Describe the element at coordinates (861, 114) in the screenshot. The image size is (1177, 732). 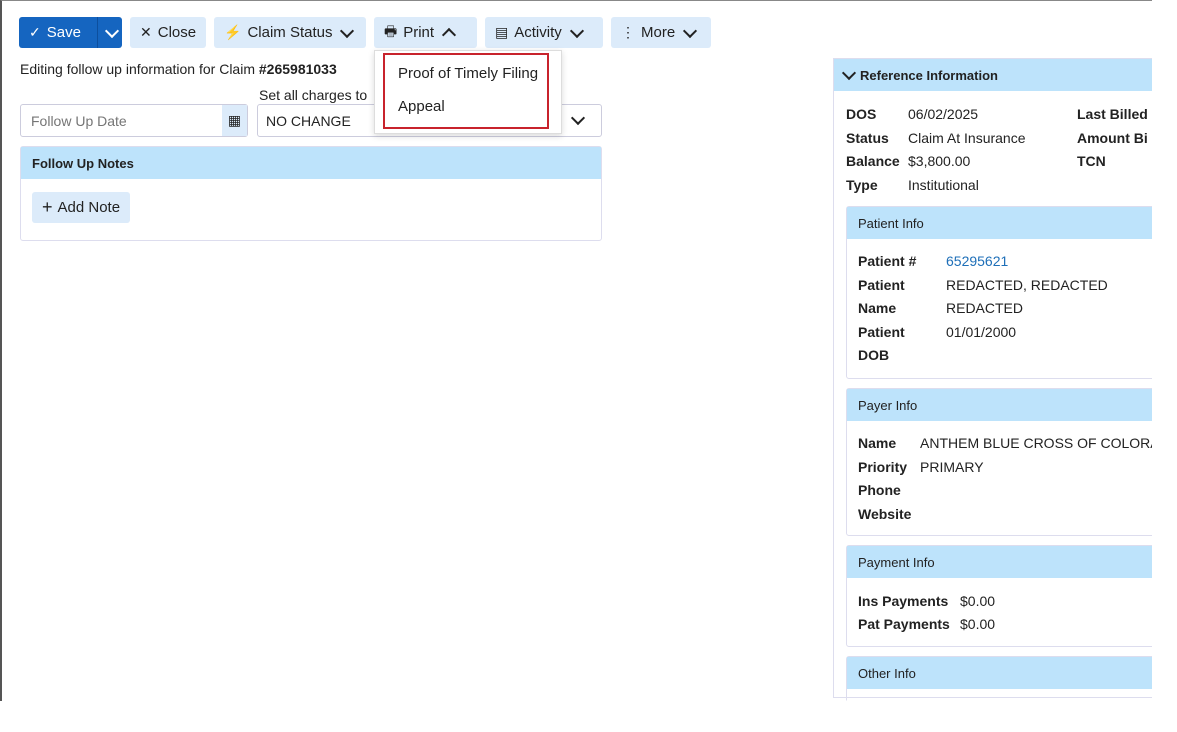
I see `dos-label: DOS` at that location.